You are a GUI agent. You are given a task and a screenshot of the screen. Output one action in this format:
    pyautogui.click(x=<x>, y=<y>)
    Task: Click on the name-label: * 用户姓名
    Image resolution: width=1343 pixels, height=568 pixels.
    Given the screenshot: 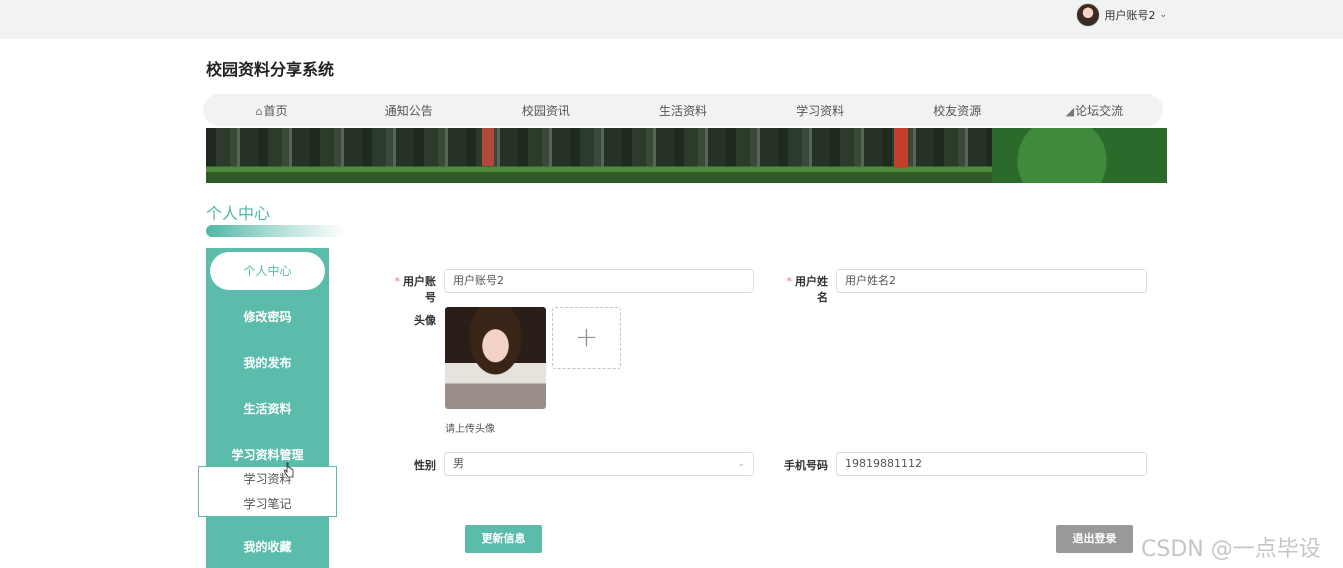 What is the action you would take?
    pyautogui.click(x=802, y=289)
    